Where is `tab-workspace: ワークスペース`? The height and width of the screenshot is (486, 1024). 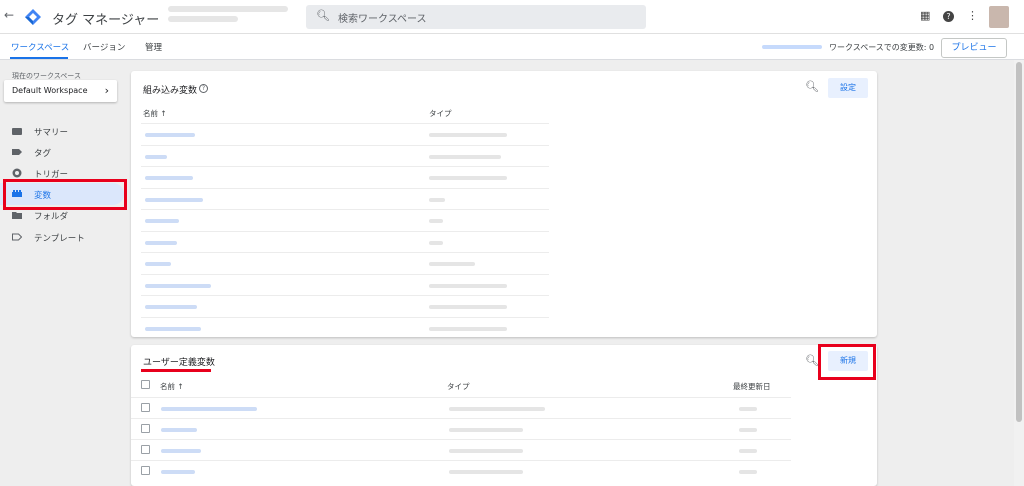
tab-workspace: ワークスペース is located at coordinates (40, 47).